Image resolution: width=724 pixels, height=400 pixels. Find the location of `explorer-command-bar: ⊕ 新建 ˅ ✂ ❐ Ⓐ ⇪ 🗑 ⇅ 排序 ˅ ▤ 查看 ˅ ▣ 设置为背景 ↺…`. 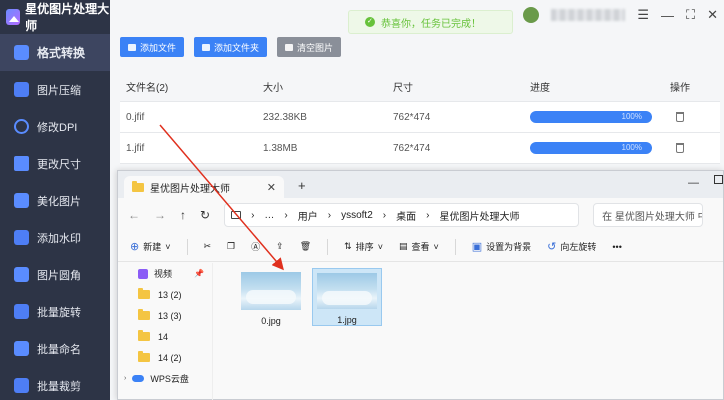

explorer-command-bar: ⊕ 新建 ˅ ✂ ❐ Ⓐ ⇪ 🗑 ⇅ 排序 ˅ ▤ 查看 ˅ ▣ 设置为背景 ↺… is located at coordinates (420, 247).